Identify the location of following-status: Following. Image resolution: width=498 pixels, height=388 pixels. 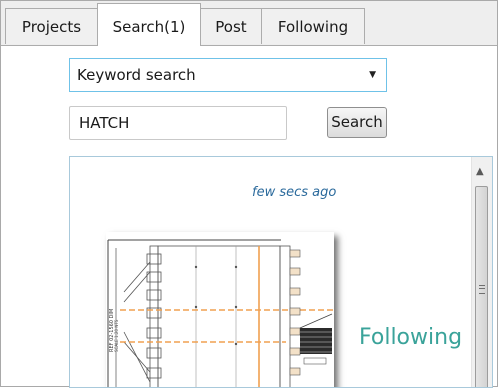
(411, 337).